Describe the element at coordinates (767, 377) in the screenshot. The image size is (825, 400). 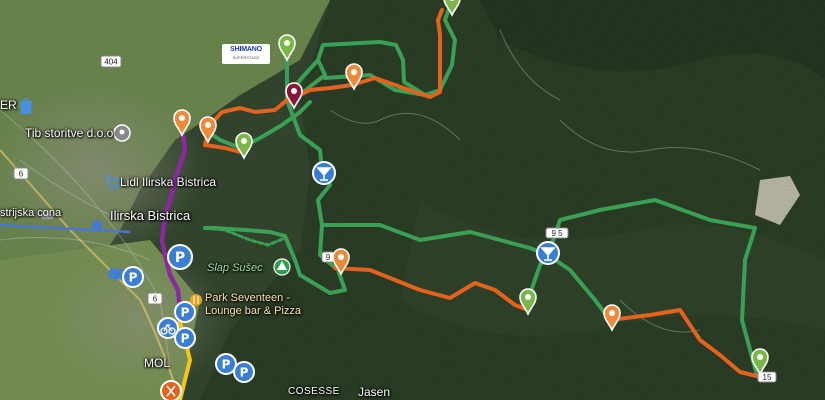
I see `svg-text: 15` at that location.